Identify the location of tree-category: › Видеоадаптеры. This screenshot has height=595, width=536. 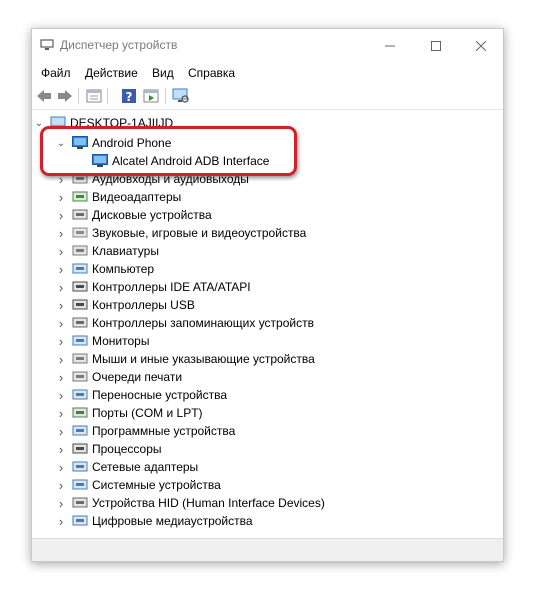
(118, 197).